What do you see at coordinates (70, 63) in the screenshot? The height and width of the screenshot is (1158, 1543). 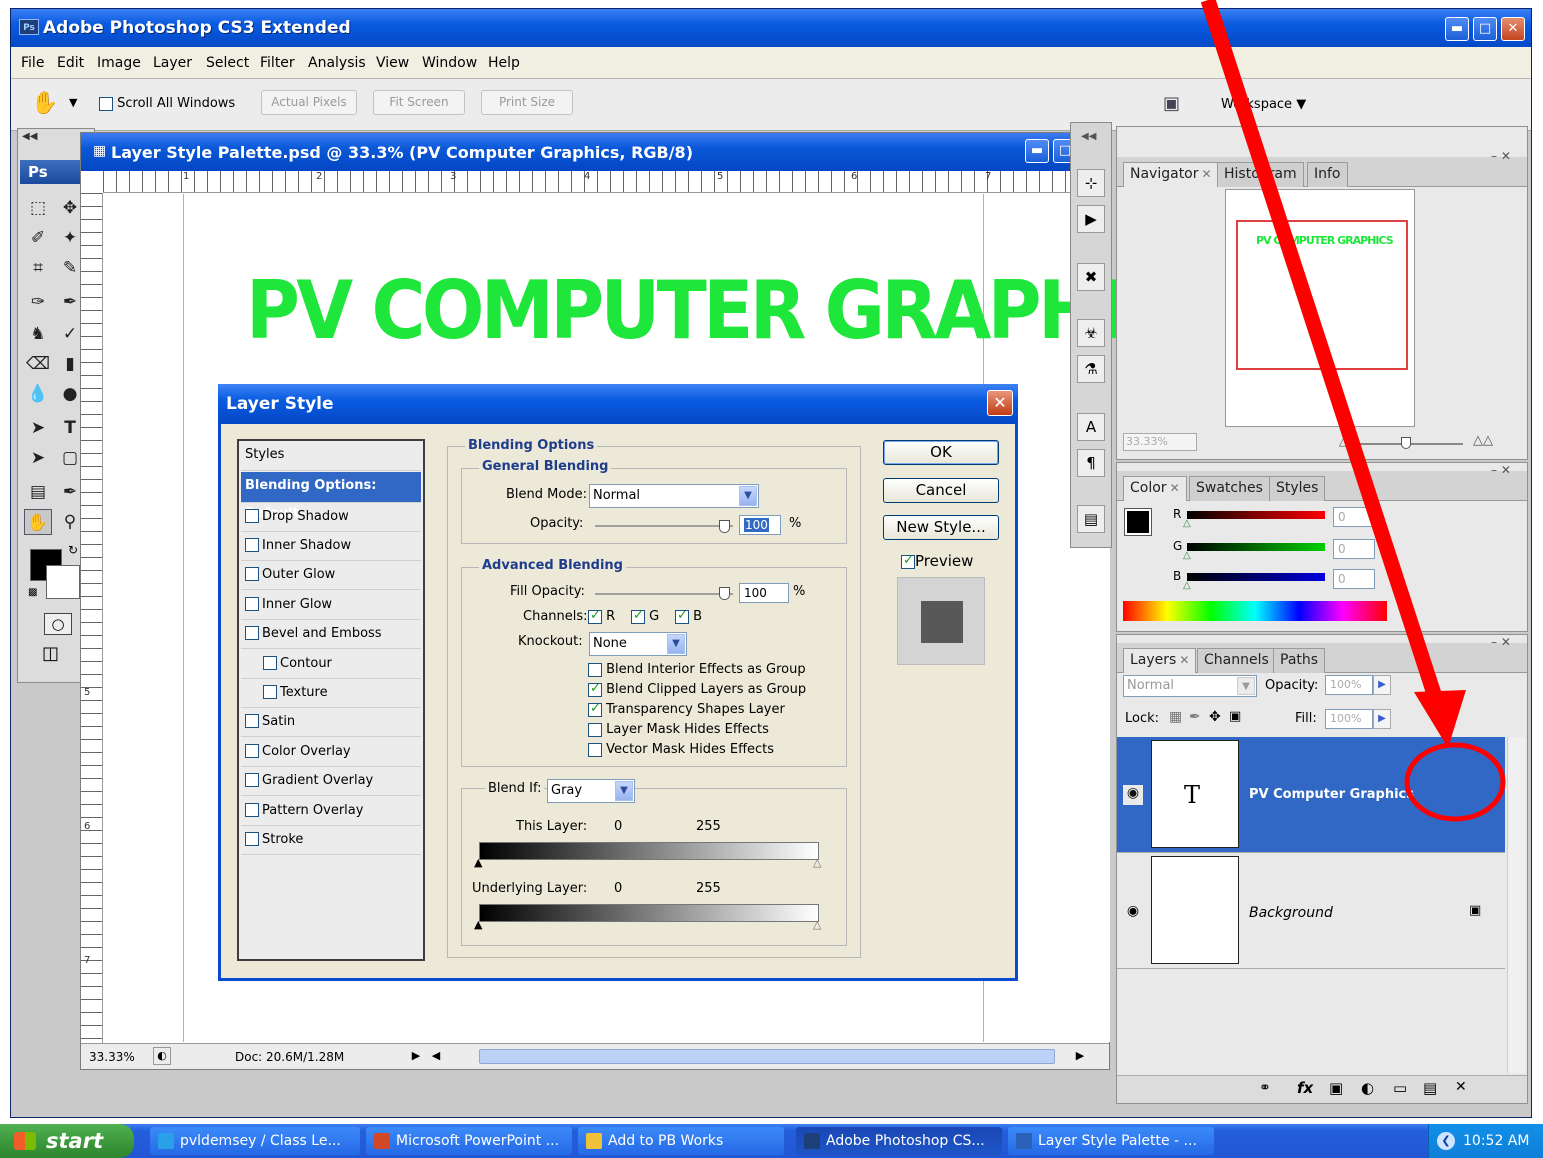 I see `menu-edit: Edit` at bounding box center [70, 63].